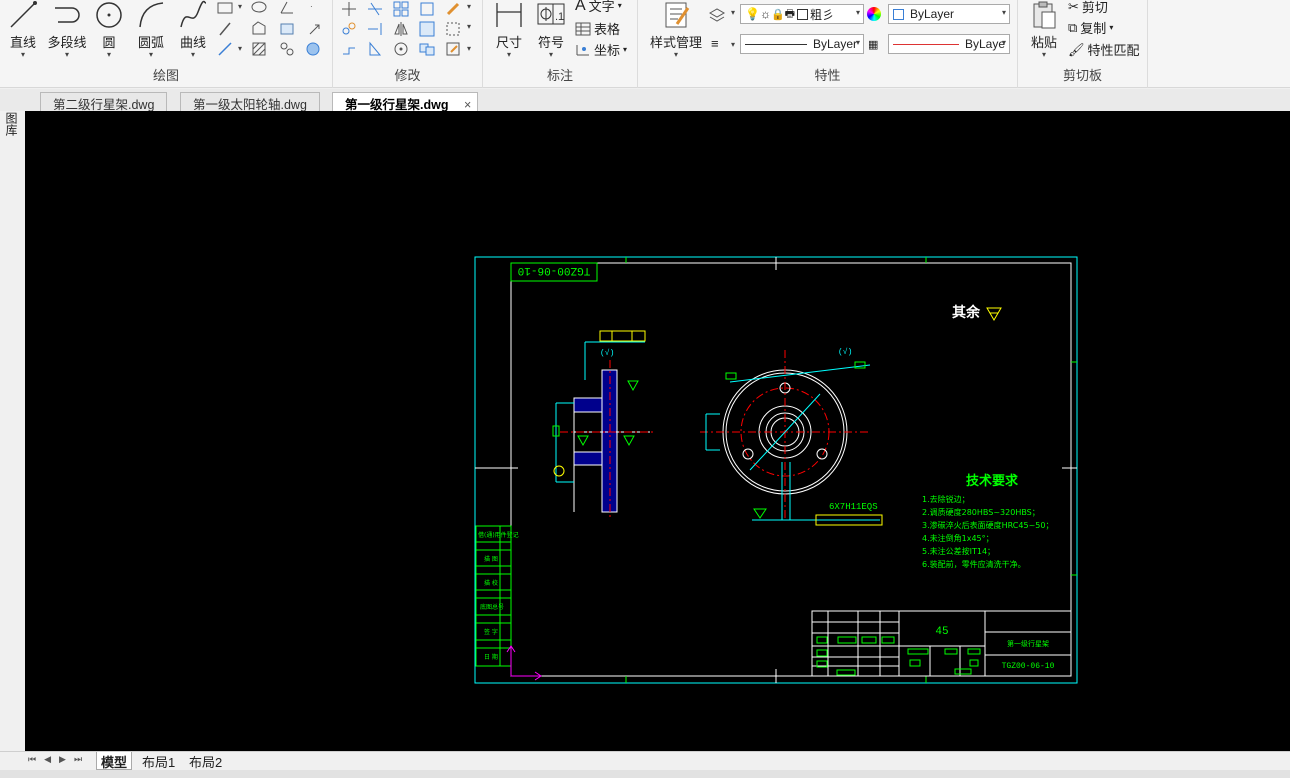 This screenshot has width=1290, height=778. Describe the element at coordinates (104, 102) in the screenshot. I see `doc-tab-1: 第二级行星架.dwg` at that location.